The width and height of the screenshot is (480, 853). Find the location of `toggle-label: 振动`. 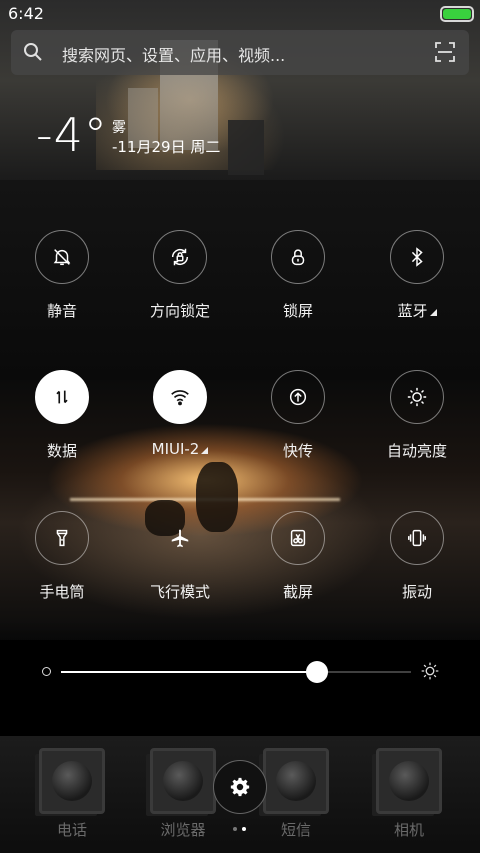

toggle-label: 振动 is located at coordinates (416, 592).